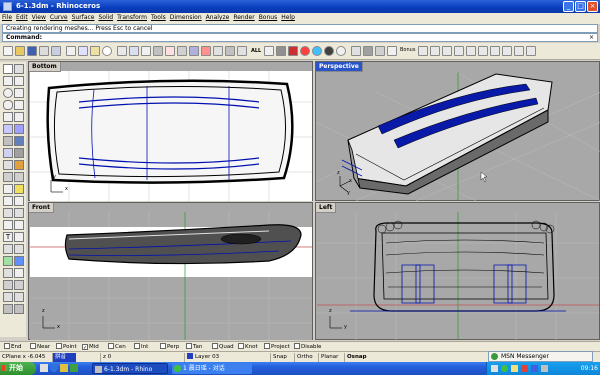 Image resolution: width=600 pixels, height=375 pixels. I want to click on osnap-end: End, so click(12, 347).